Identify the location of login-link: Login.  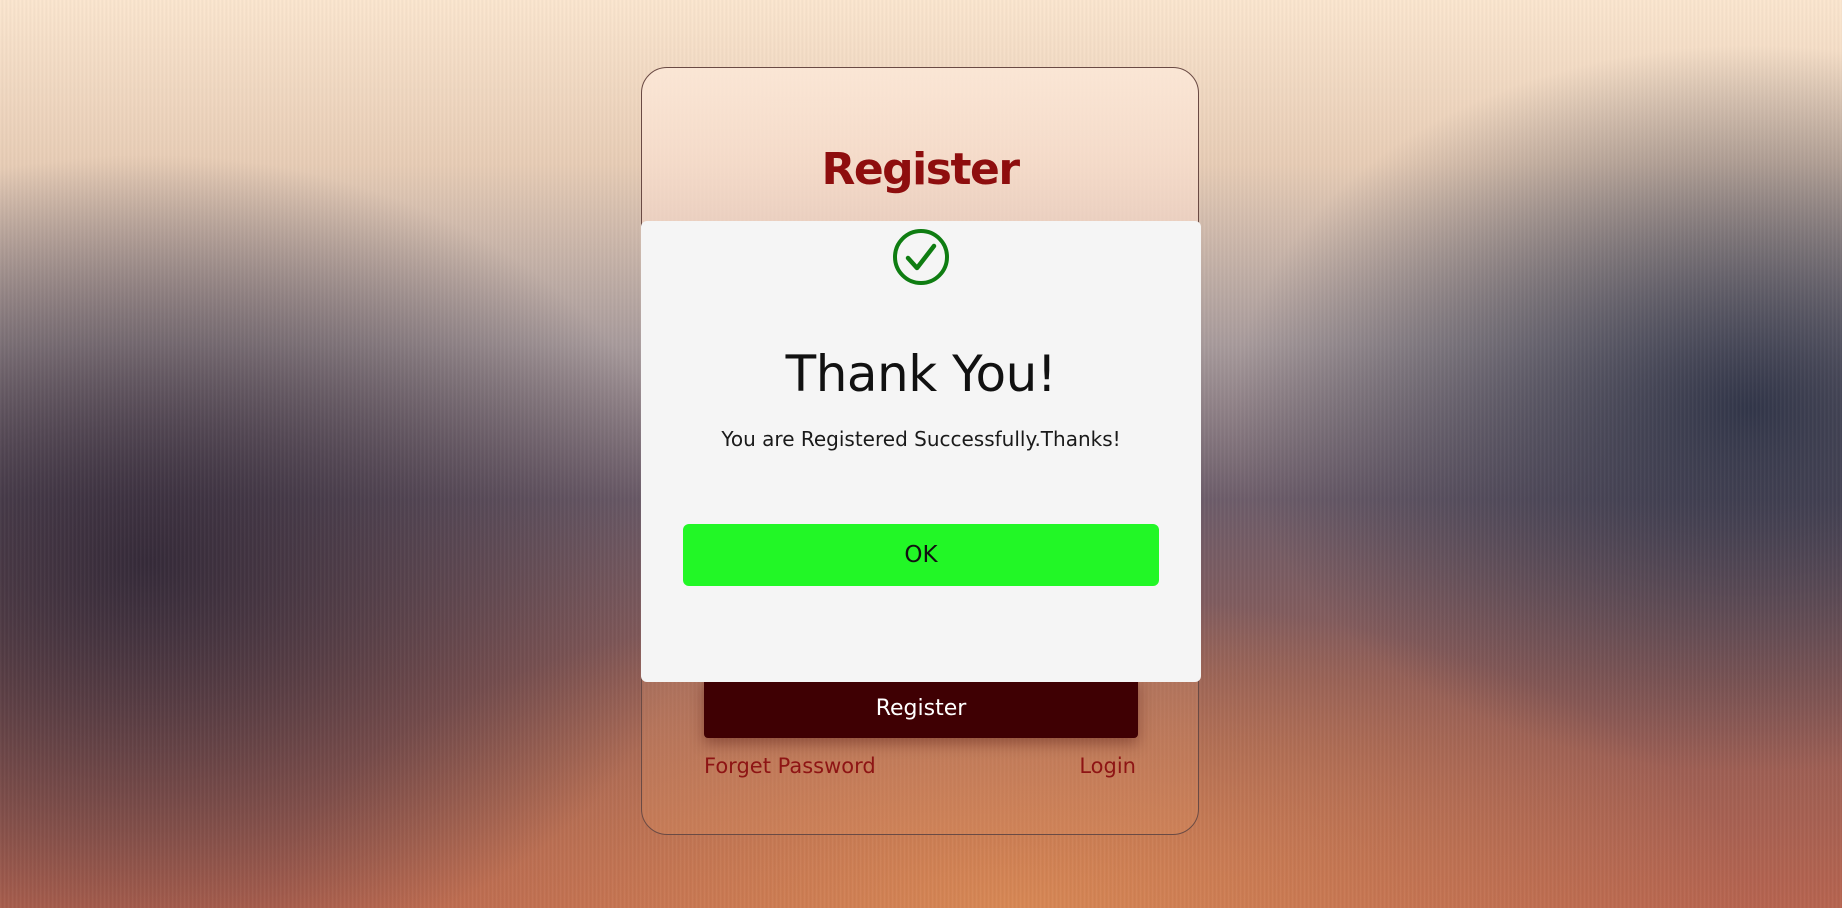
(1107, 766).